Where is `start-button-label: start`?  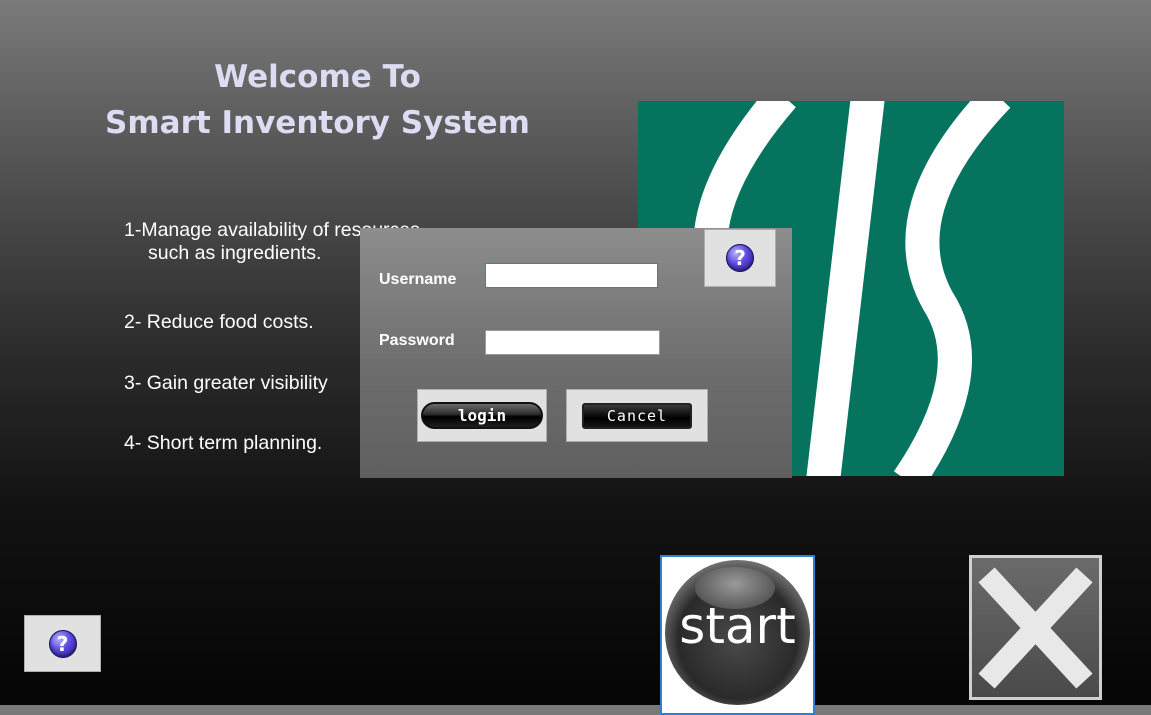
start-button-label: start is located at coordinates (737, 626).